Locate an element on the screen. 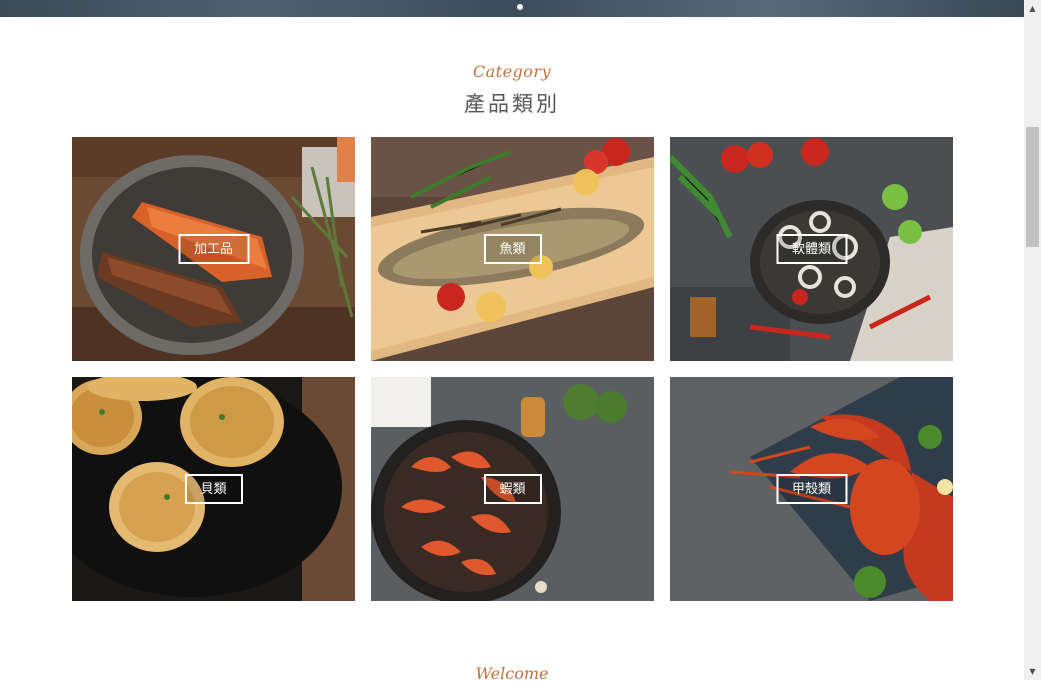  category-label: 加工品 is located at coordinates (213, 249).